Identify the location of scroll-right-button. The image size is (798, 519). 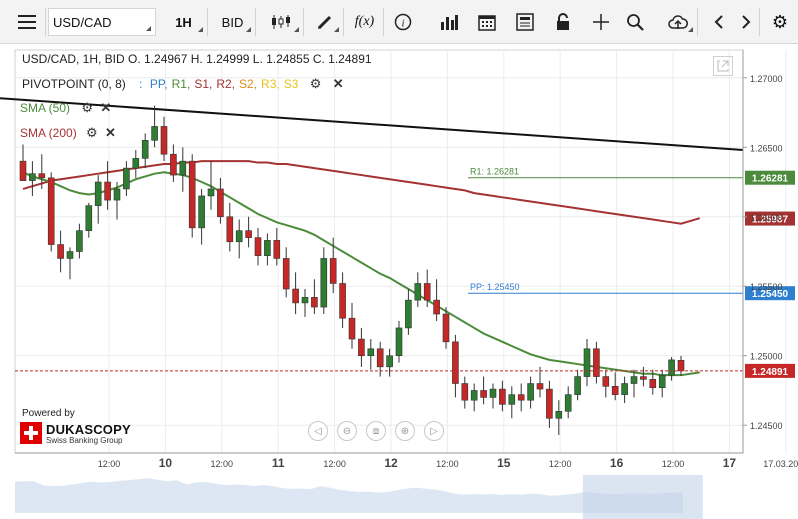
(746, 22).